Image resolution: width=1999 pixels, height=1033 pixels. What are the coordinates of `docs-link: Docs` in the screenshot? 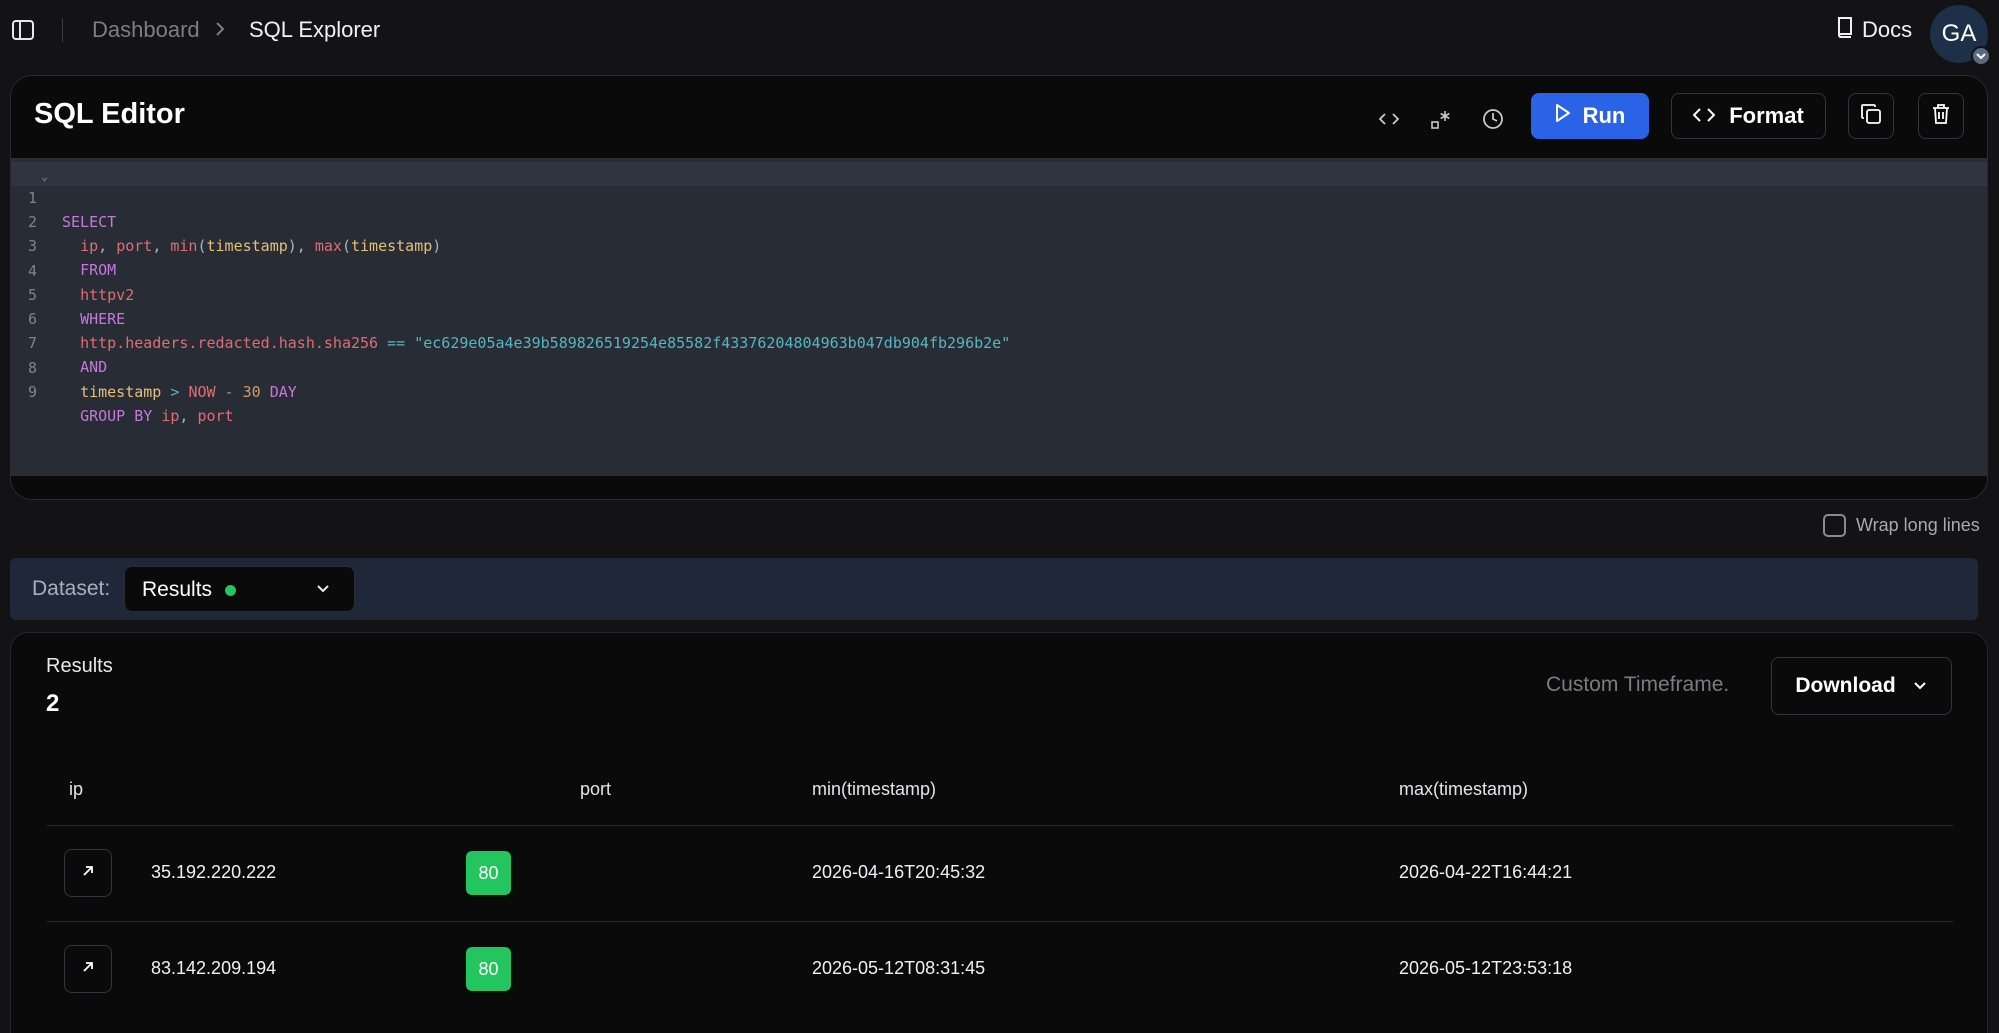 It's located at (1874, 30).